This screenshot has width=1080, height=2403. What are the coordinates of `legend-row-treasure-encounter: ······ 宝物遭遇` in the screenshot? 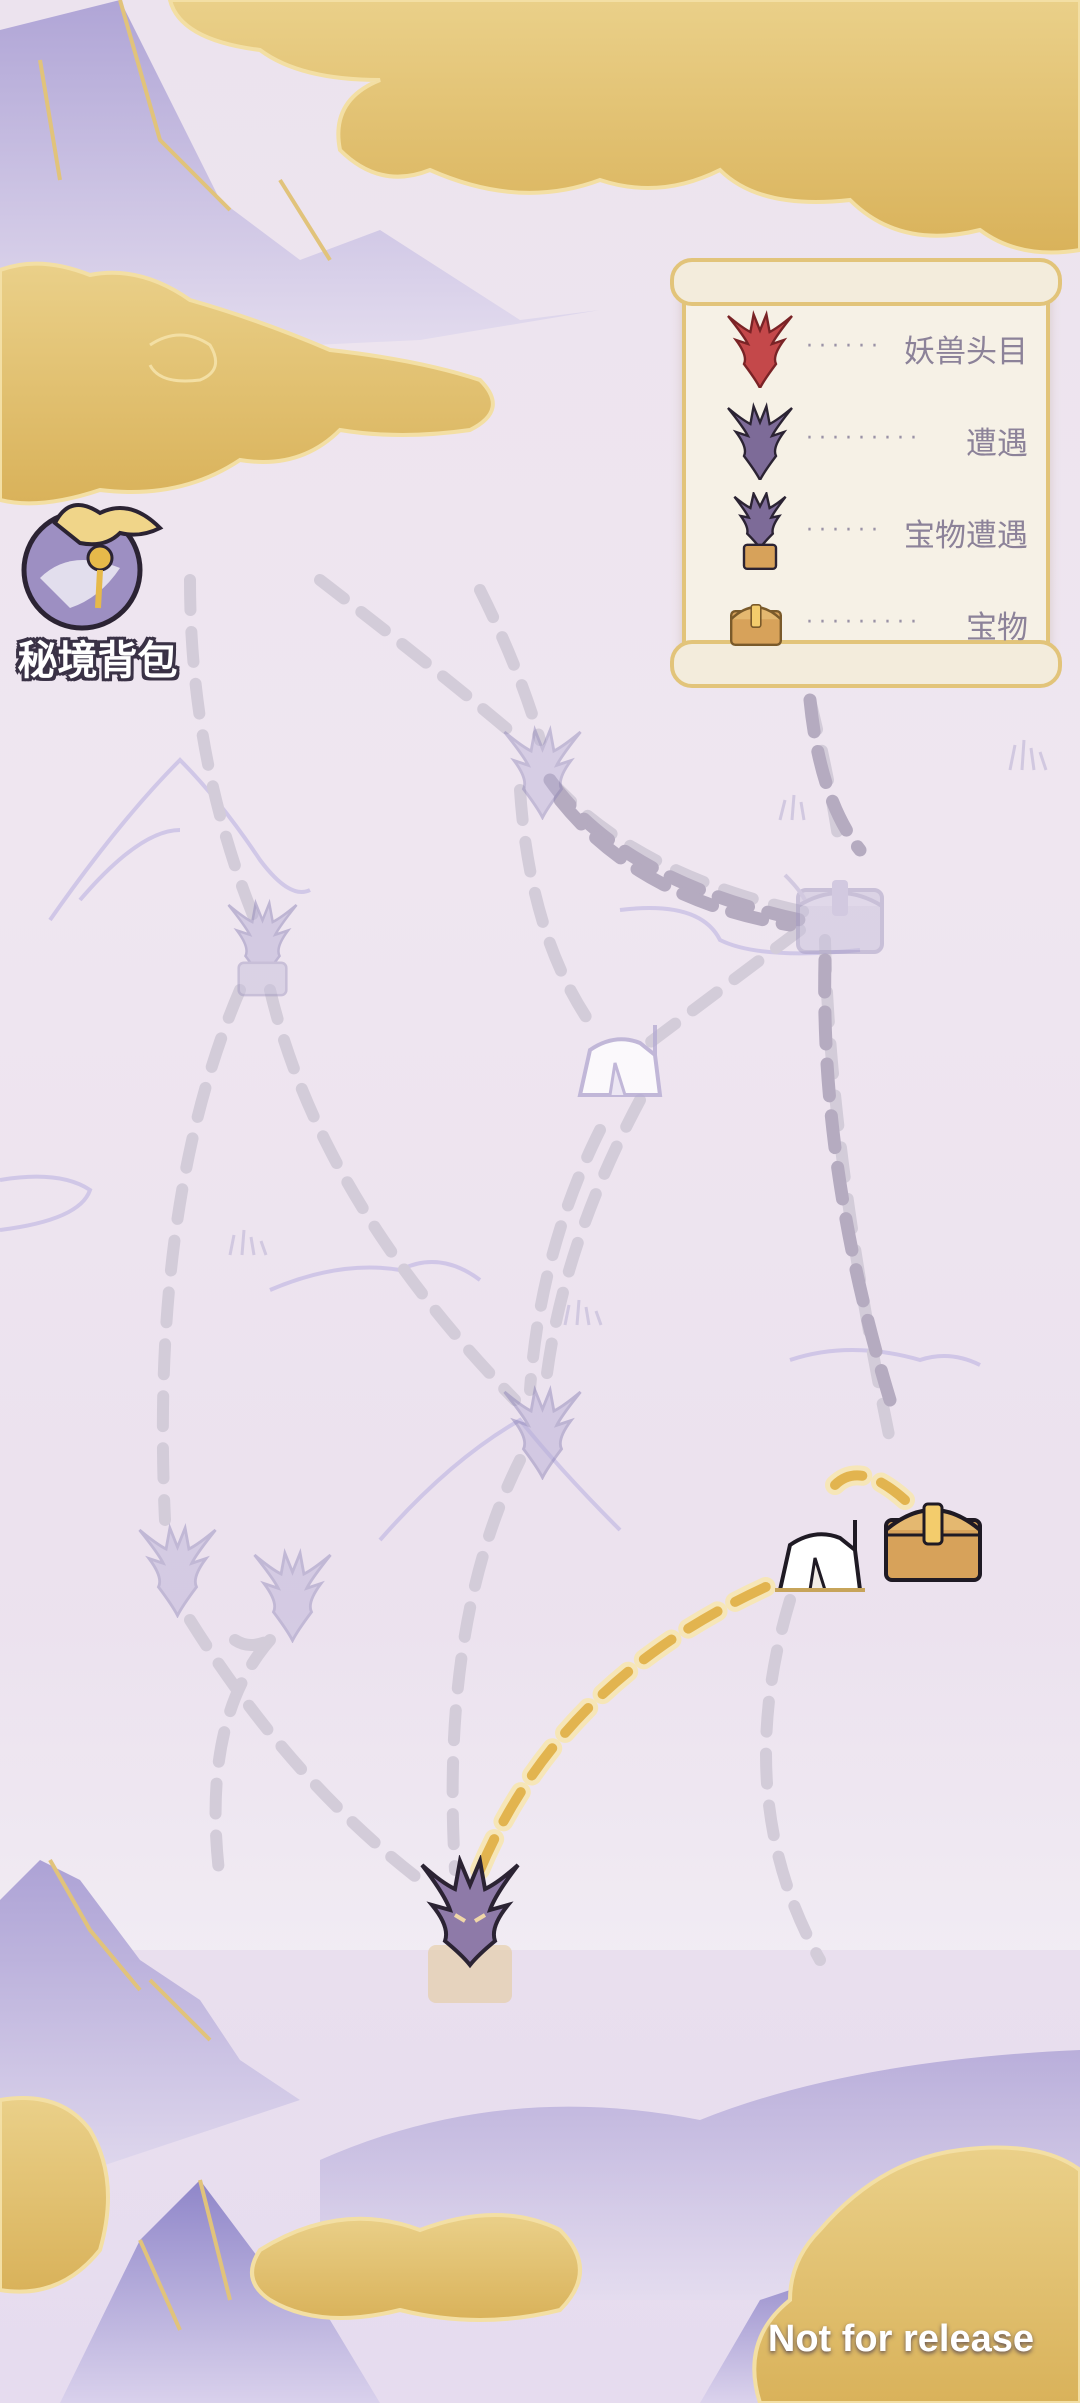 It's located at (874, 532).